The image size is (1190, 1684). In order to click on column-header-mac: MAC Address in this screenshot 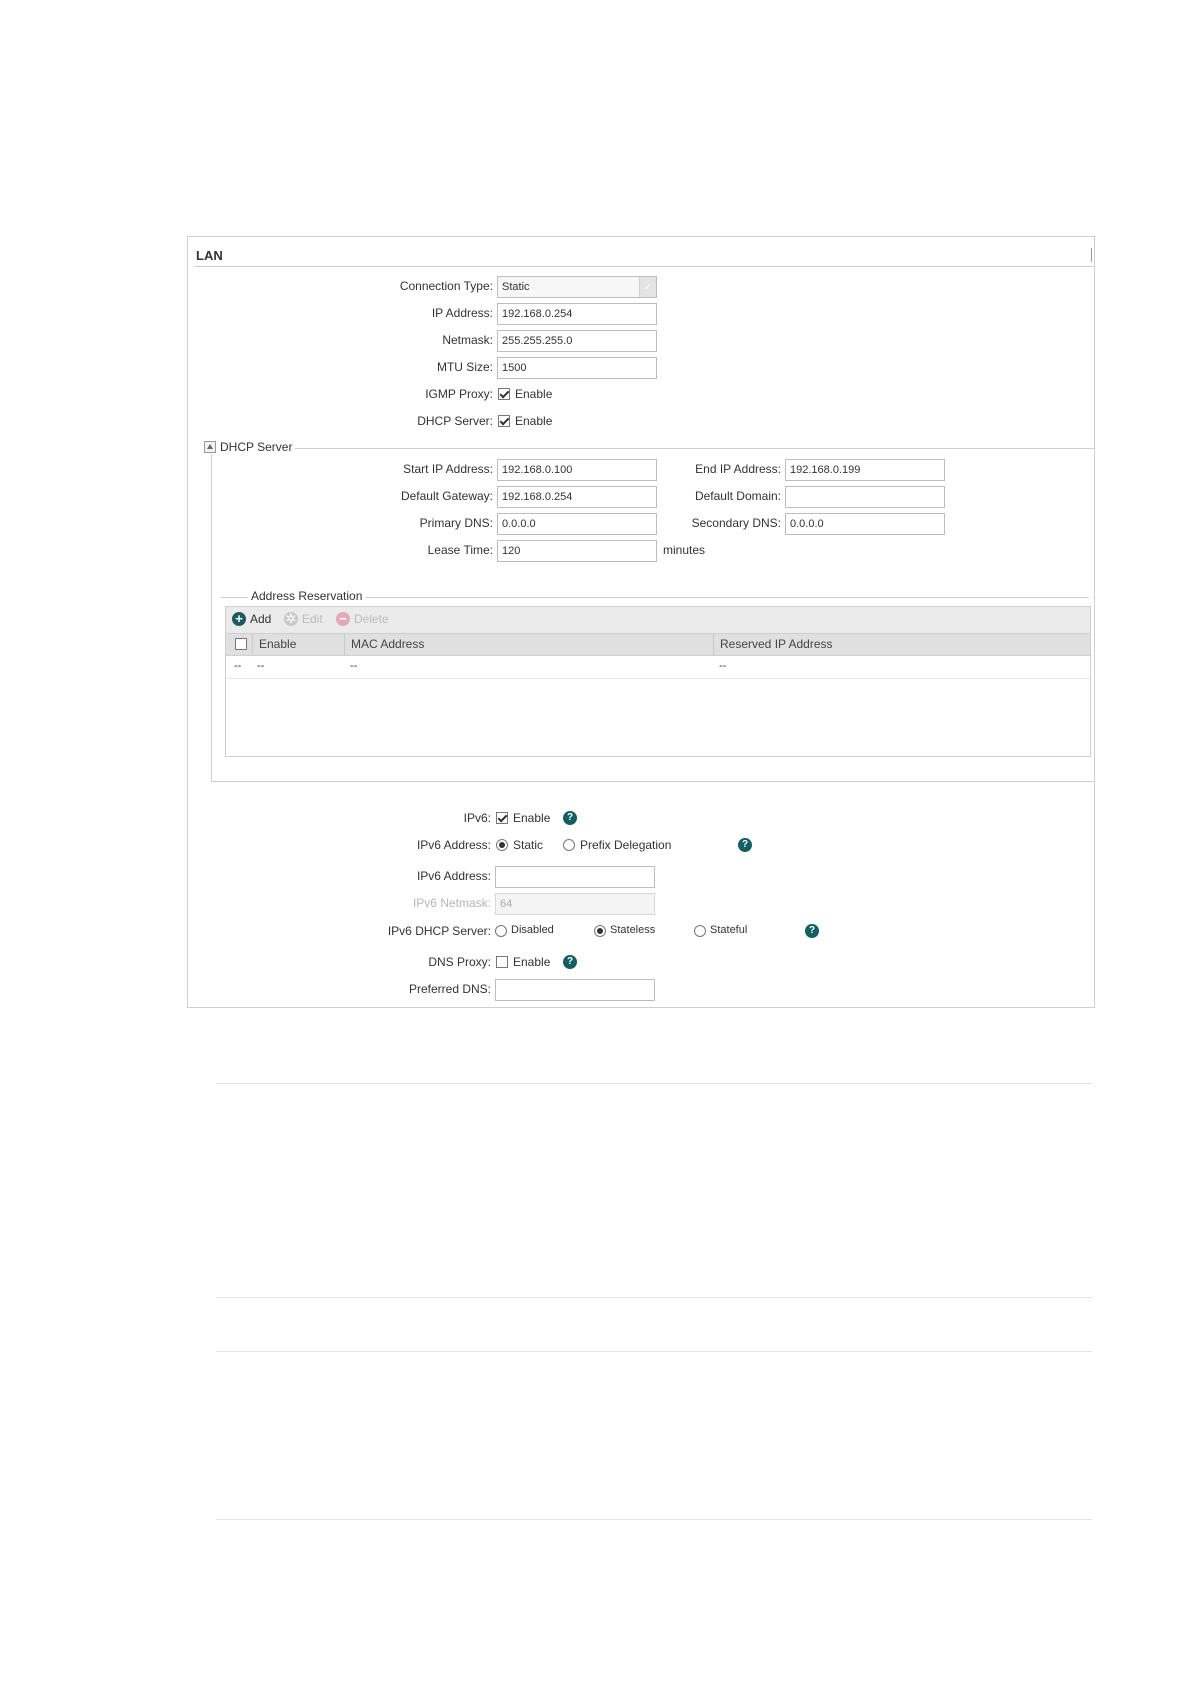, I will do `click(387, 644)`.